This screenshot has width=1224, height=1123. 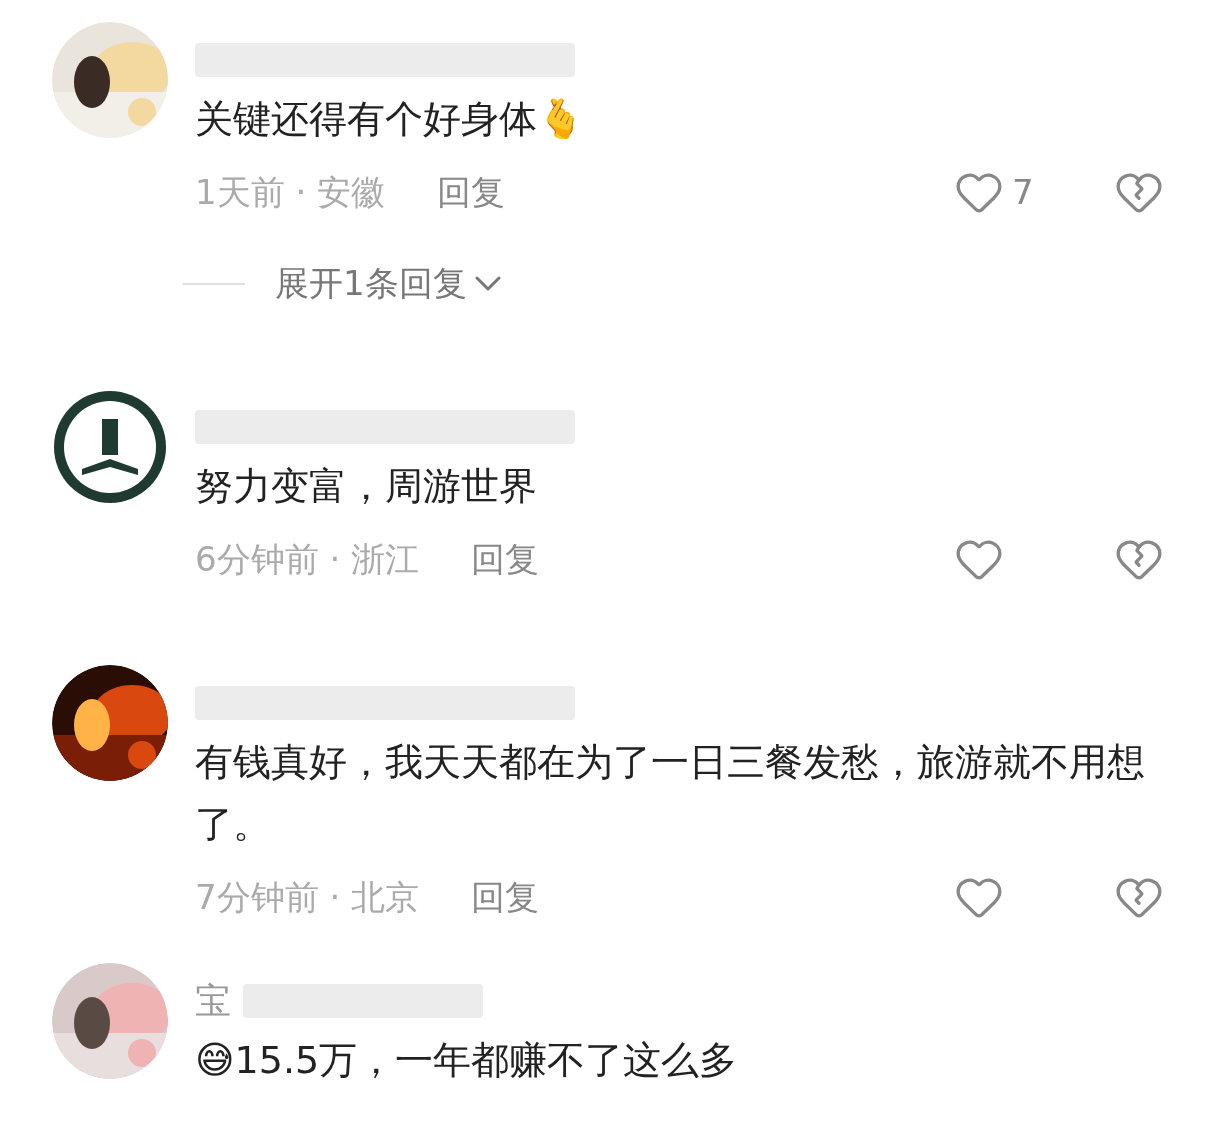 I want to click on comment-meta: 6分钟前 · 浙江, so click(x=307, y=559).